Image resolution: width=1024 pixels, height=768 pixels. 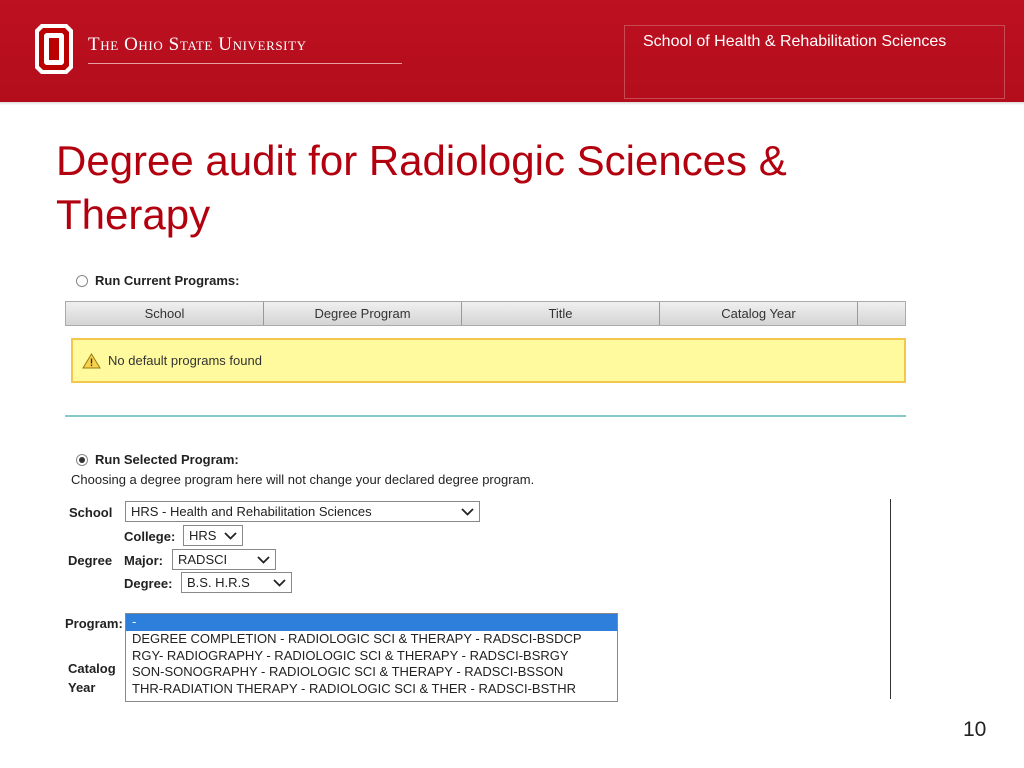 What do you see at coordinates (251, 511) in the screenshot?
I see `school-select-value: HRS - Health and Rehabilitation Sciences` at bounding box center [251, 511].